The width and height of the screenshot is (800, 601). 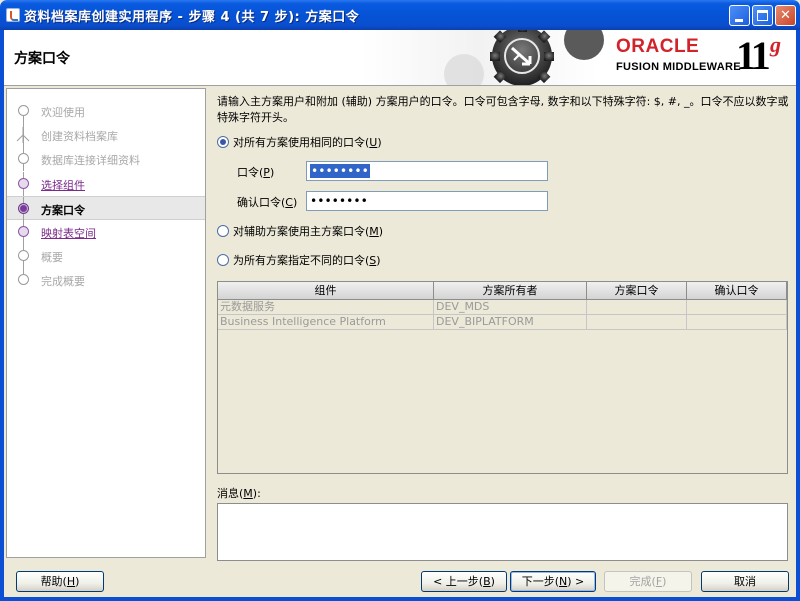 What do you see at coordinates (42, 59) in the screenshot?
I see `page-title: 方案口令` at bounding box center [42, 59].